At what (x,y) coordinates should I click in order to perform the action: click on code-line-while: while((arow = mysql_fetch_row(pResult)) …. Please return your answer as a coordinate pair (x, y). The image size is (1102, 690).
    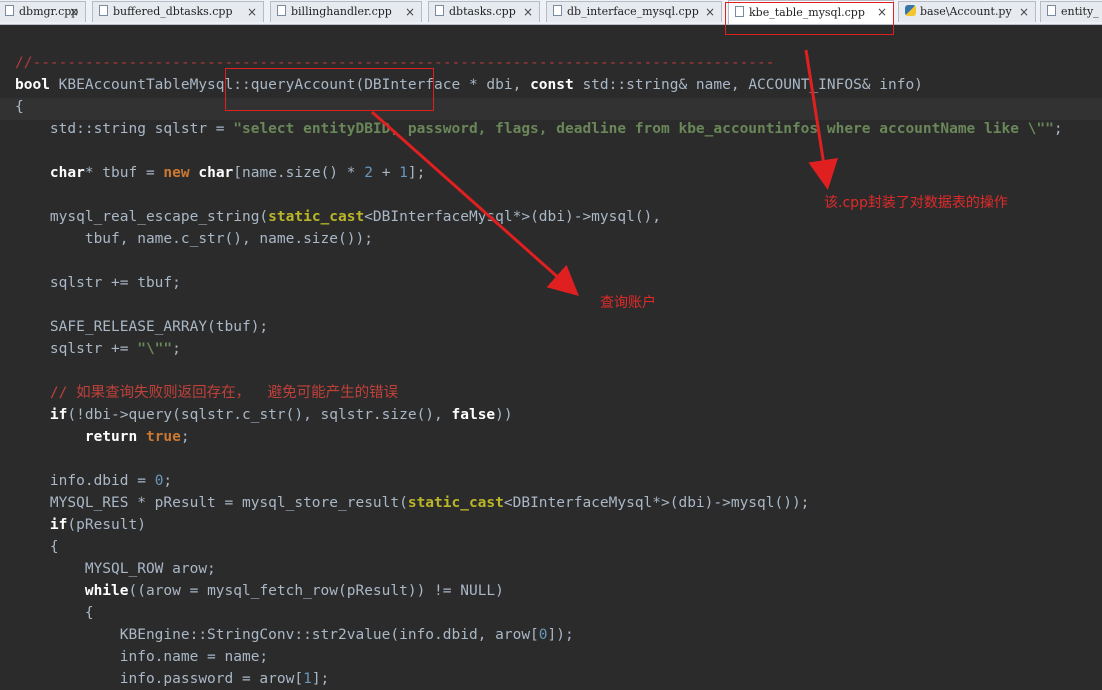
    Looking at the image, I should click on (294, 591).